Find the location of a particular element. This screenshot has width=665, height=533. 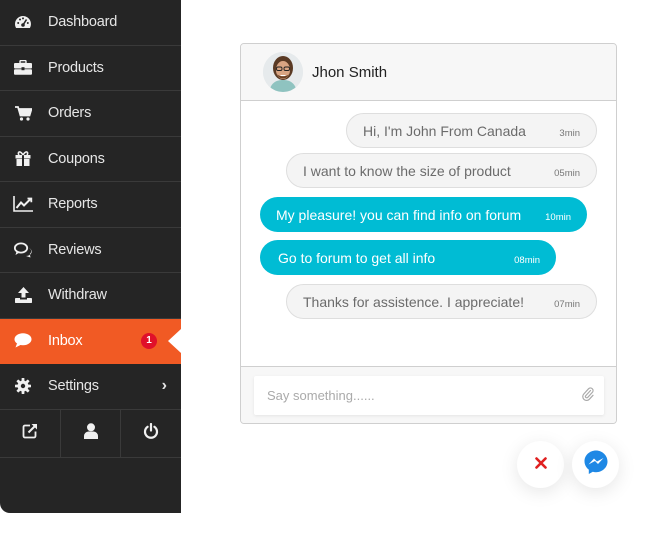

message-time: 05min is located at coordinates (567, 173).